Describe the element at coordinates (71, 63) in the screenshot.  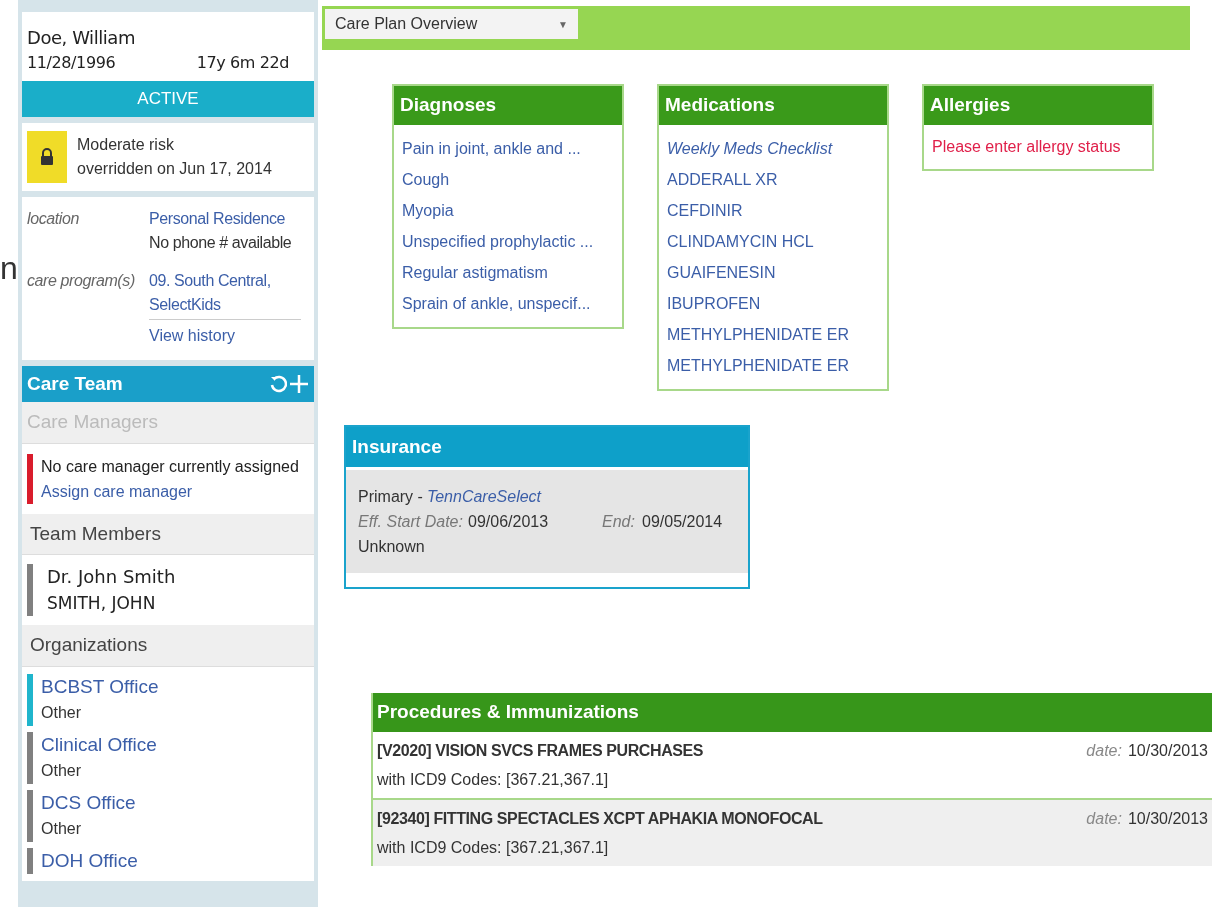
I see `birth-date: 11/28/1996` at that location.